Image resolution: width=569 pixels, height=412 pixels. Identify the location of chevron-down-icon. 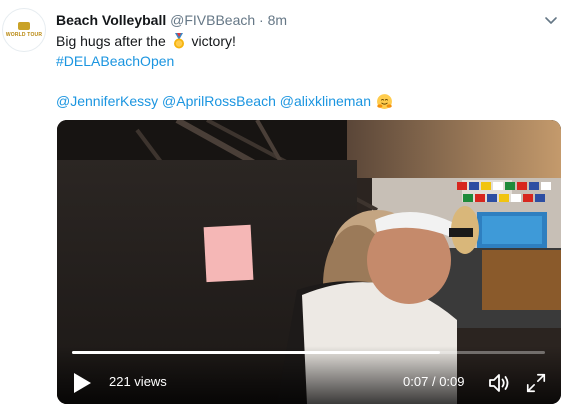
(551, 20).